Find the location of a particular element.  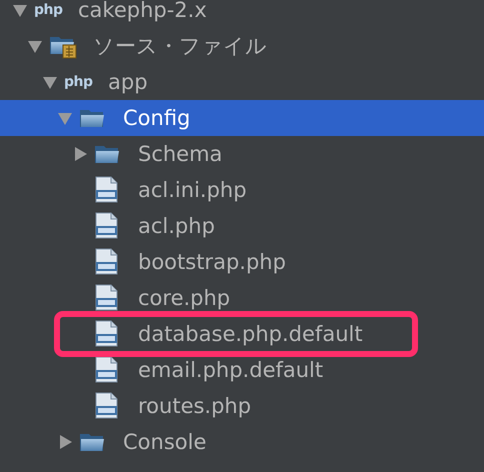

tree-item: php app is located at coordinates (242, 82).